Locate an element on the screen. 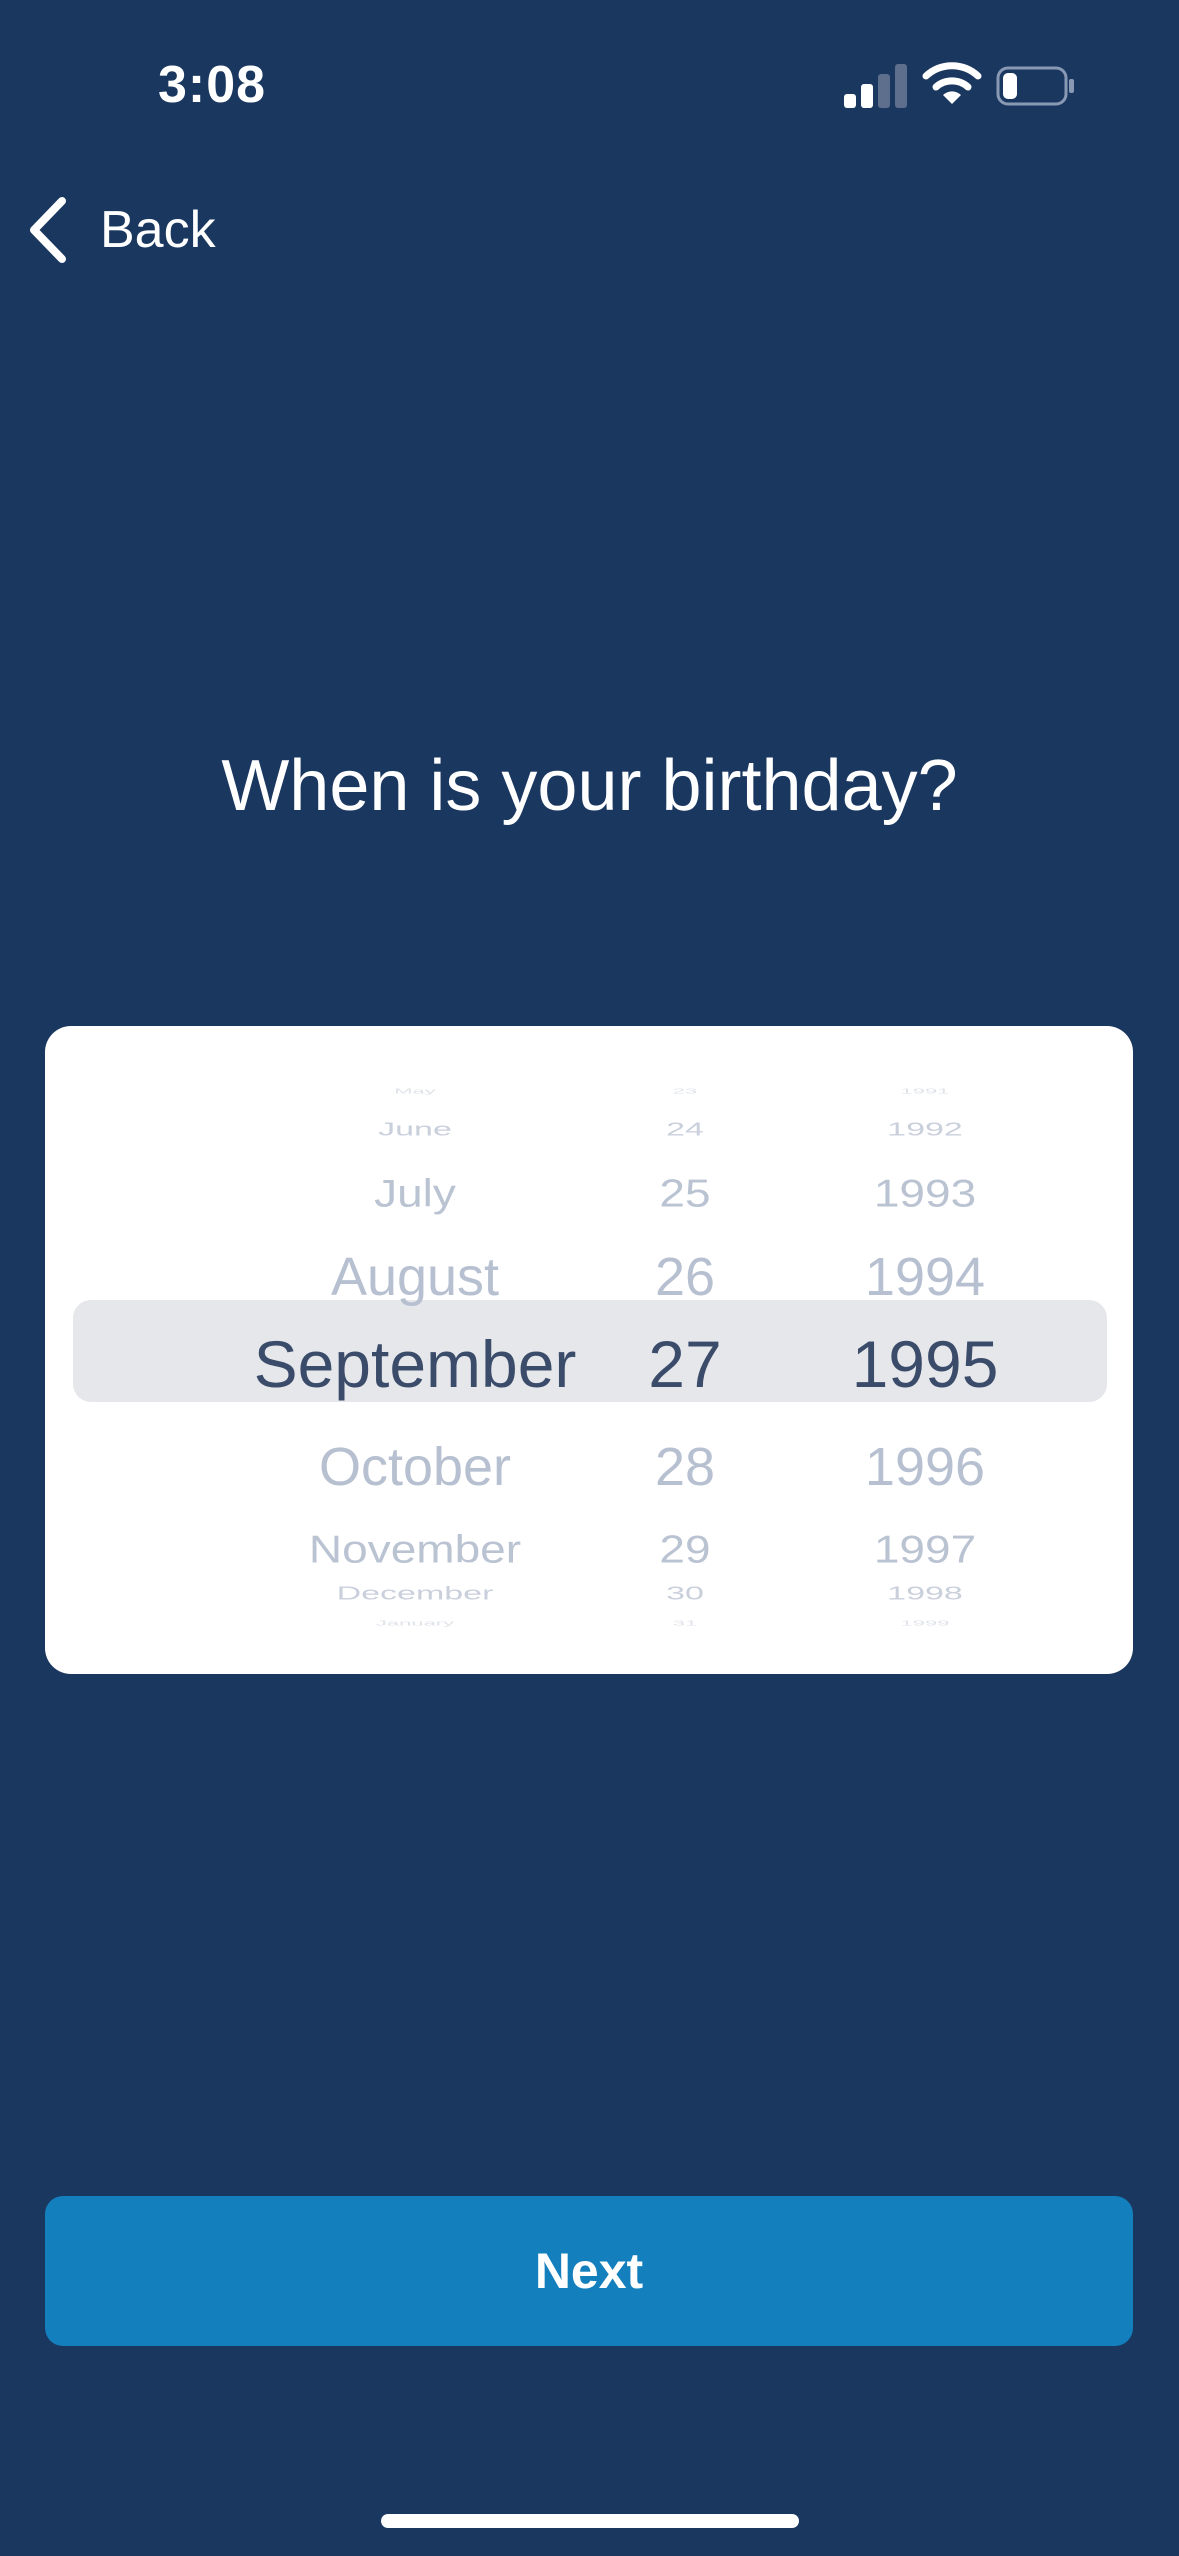 This screenshot has width=1179, height=2556. home-indicator is located at coordinates (590, 2521).